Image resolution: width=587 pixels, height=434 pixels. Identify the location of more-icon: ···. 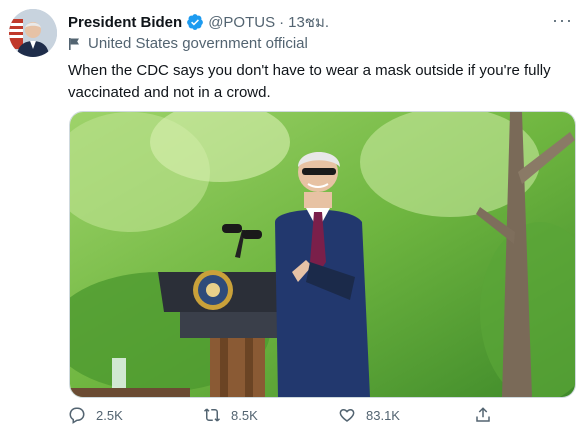
(562, 20).